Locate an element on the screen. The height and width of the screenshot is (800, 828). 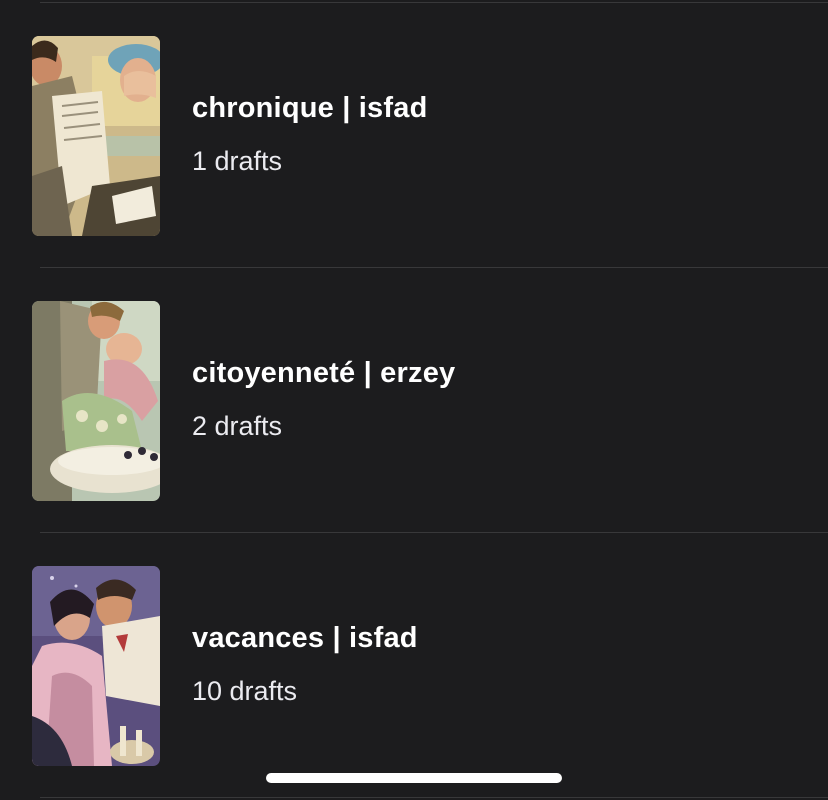
story-draft-count: 2 drafts is located at coordinates (237, 426).